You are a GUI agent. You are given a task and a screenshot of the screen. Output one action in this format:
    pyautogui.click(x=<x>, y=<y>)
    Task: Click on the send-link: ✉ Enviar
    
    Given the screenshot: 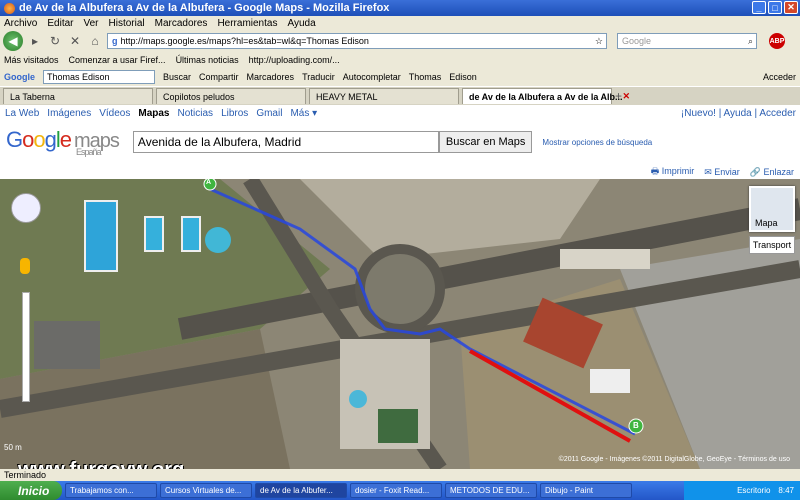 What is the action you would take?
    pyautogui.click(x=722, y=172)
    